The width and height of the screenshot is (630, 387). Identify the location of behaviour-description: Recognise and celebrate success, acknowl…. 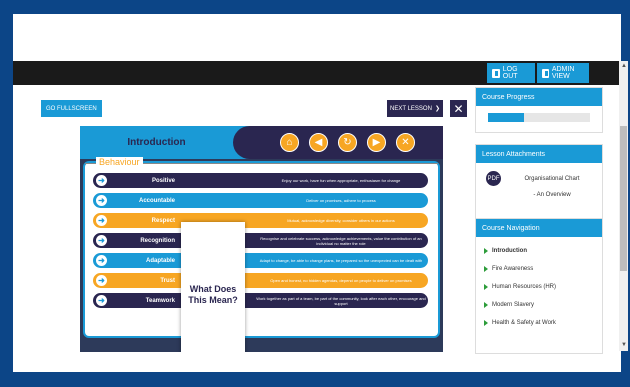
(341, 240).